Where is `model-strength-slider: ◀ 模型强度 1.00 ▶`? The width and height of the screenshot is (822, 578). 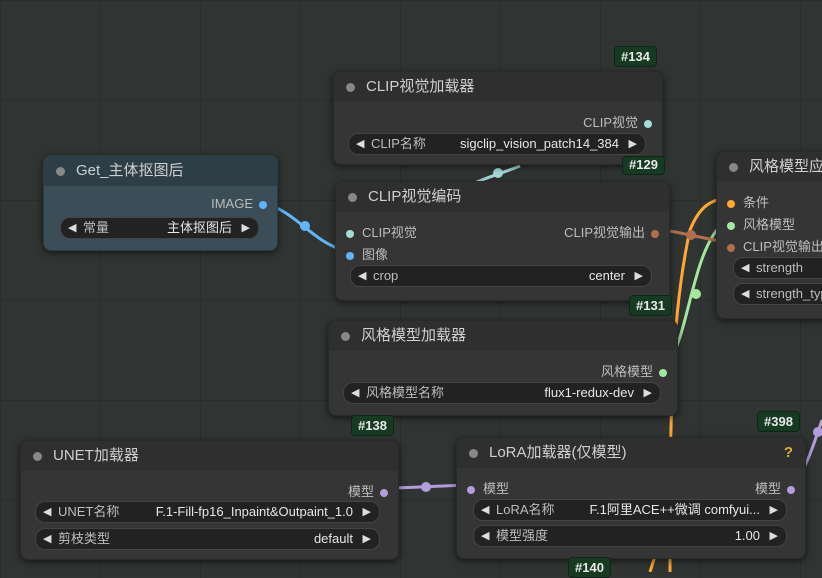 model-strength-slider: ◀ 模型强度 1.00 ▶ is located at coordinates (630, 536).